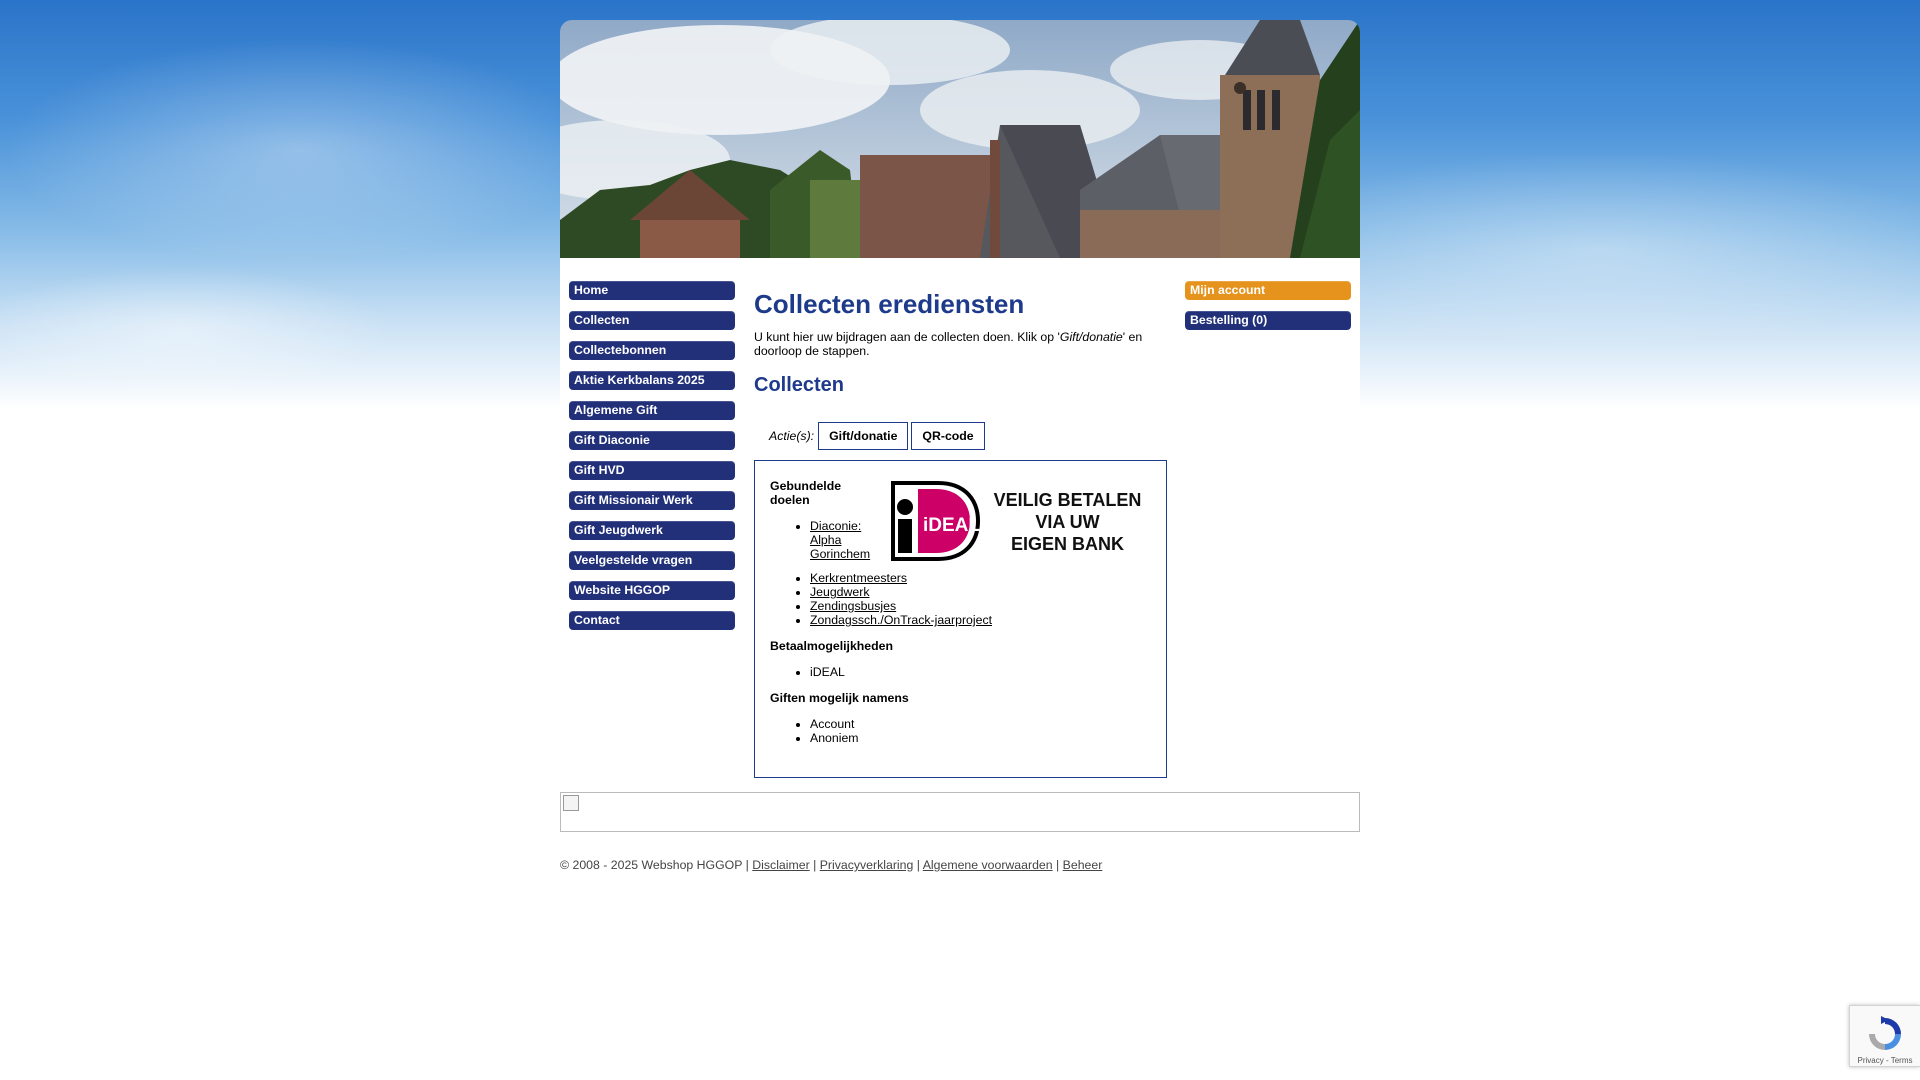 This screenshot has width=1920, height=1080. What do you see at coordinates (948, 436) in the screenshot?
I see `qr-code-button: QR-code` at bounding box center [948, 436].